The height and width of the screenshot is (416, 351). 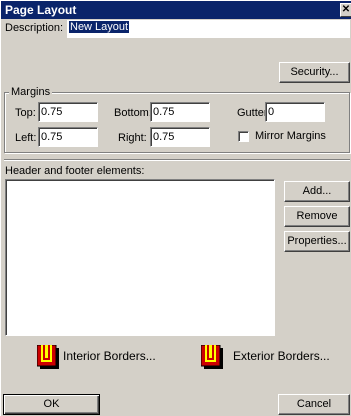 What do you see at coordinates (25, 113) in the screenshot?
I see `top-label: Top:` at bounding box center [25, 113].